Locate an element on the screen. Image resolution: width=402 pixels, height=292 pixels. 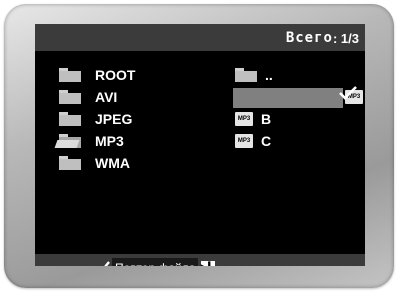
total-count: : 1/3 is located at coordinates (345, 38).